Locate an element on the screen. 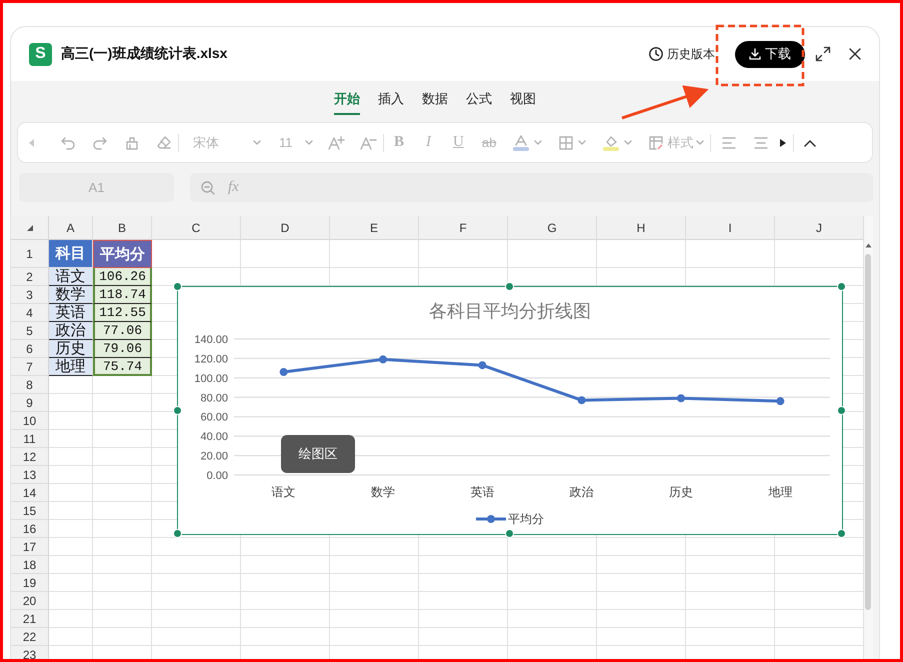 This screenshot has height=662, width=903. file-title: 高三(一)班成绩统计表.xlsx is located at coordinates (144, 54).